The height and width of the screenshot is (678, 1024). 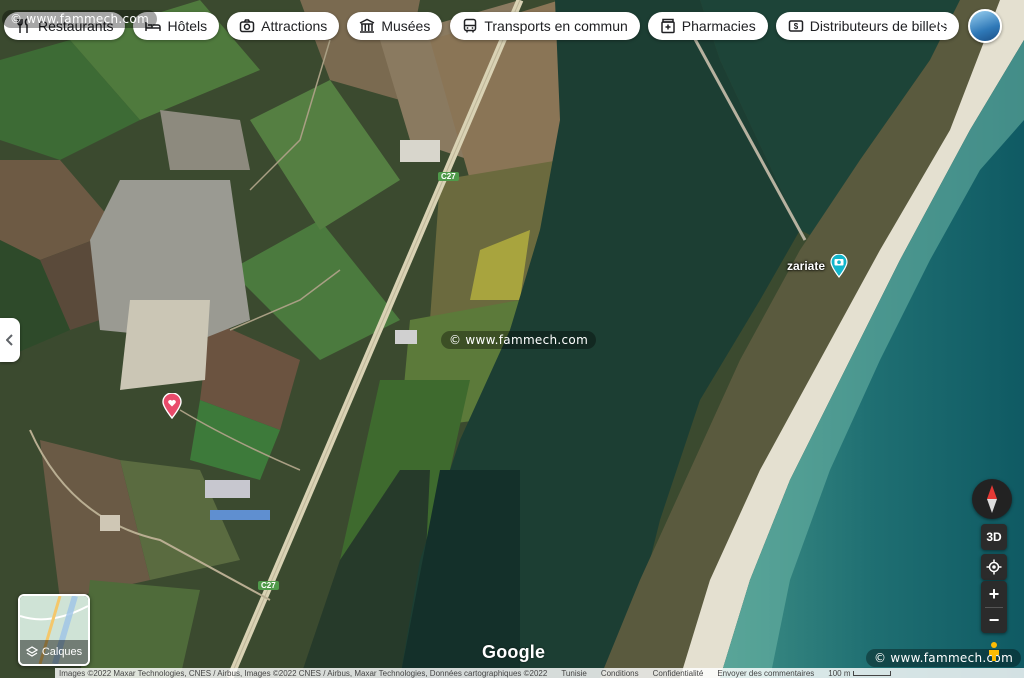 I want to click on region-label: Tunisie, so click(x=574, y=673).